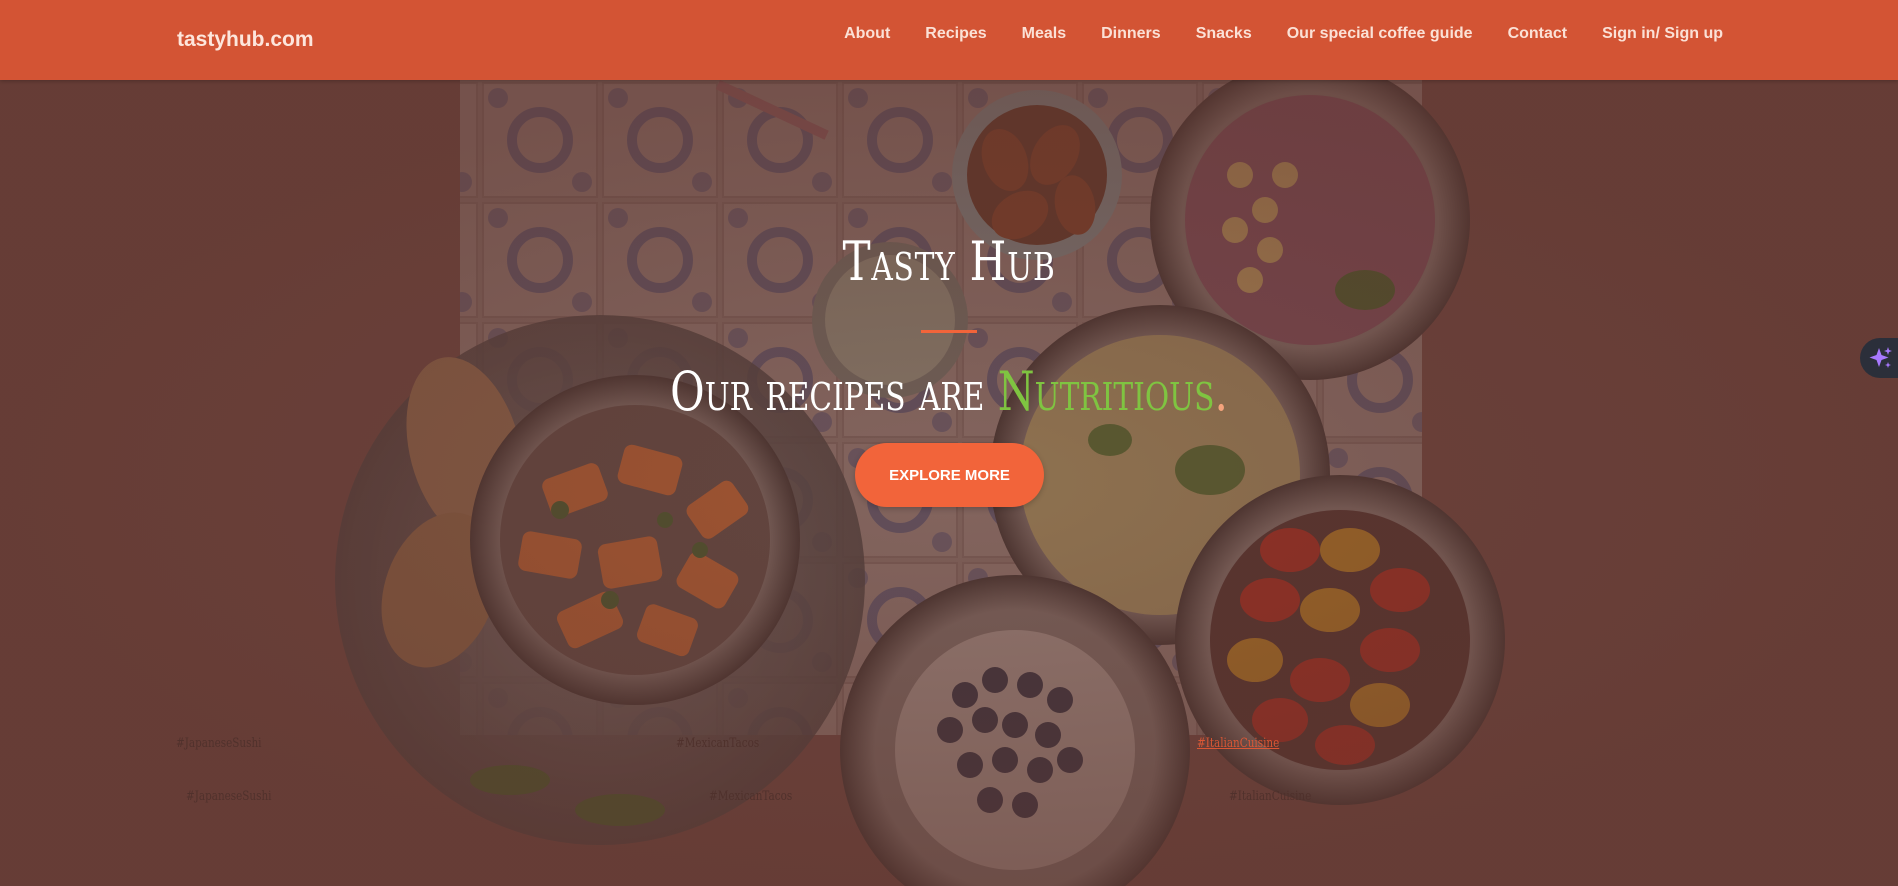  Describe the element at coordinates (1224, 34) in the screenshot. I see `nav-snacks: Snacks` at that location.